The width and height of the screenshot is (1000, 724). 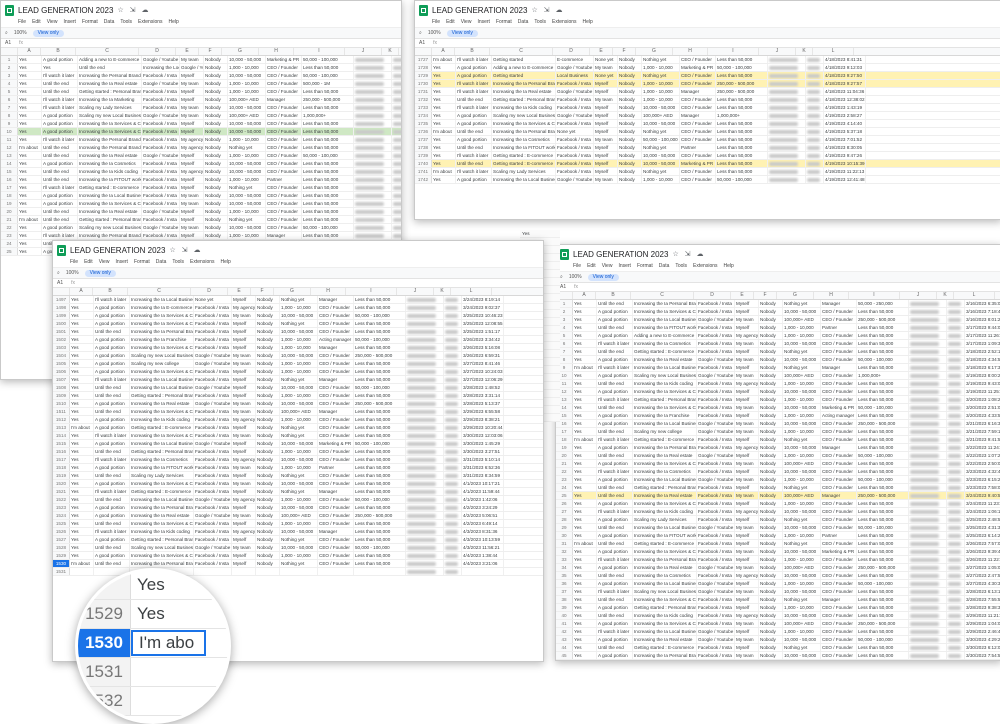 What do you see at coordinates (575, 59) in the screenshot?
I see `table-cell: E-commerce` at bounding box center [575, 59].